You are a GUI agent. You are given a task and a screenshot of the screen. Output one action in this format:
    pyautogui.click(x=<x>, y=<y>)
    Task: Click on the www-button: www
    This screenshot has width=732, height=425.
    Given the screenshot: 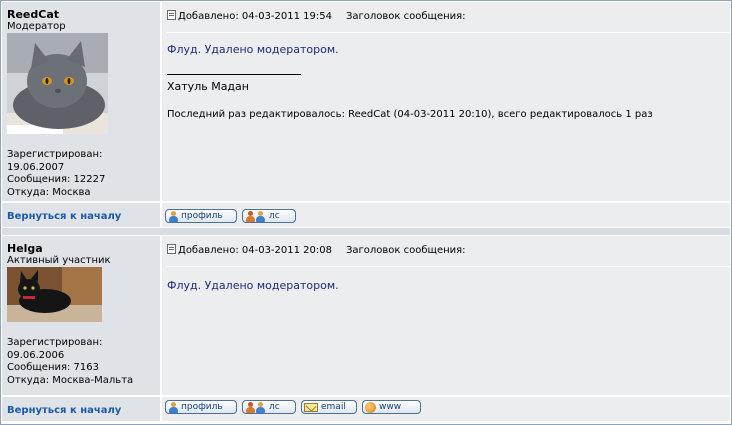 What is the action you would take?
    pyautogui.click(x=391, y=407)
    